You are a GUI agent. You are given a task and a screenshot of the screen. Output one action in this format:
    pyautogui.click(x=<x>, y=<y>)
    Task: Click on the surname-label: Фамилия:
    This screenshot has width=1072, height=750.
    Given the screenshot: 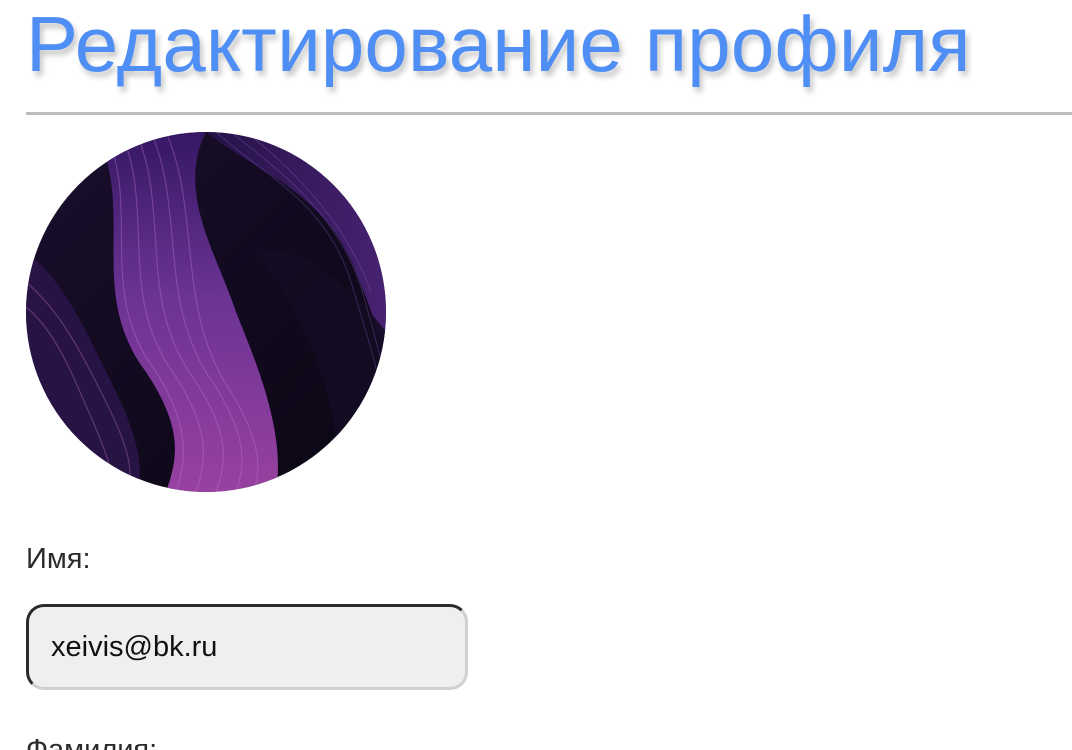 What is the action you would take?
    pyautogui.click(x=92, y=742)
    